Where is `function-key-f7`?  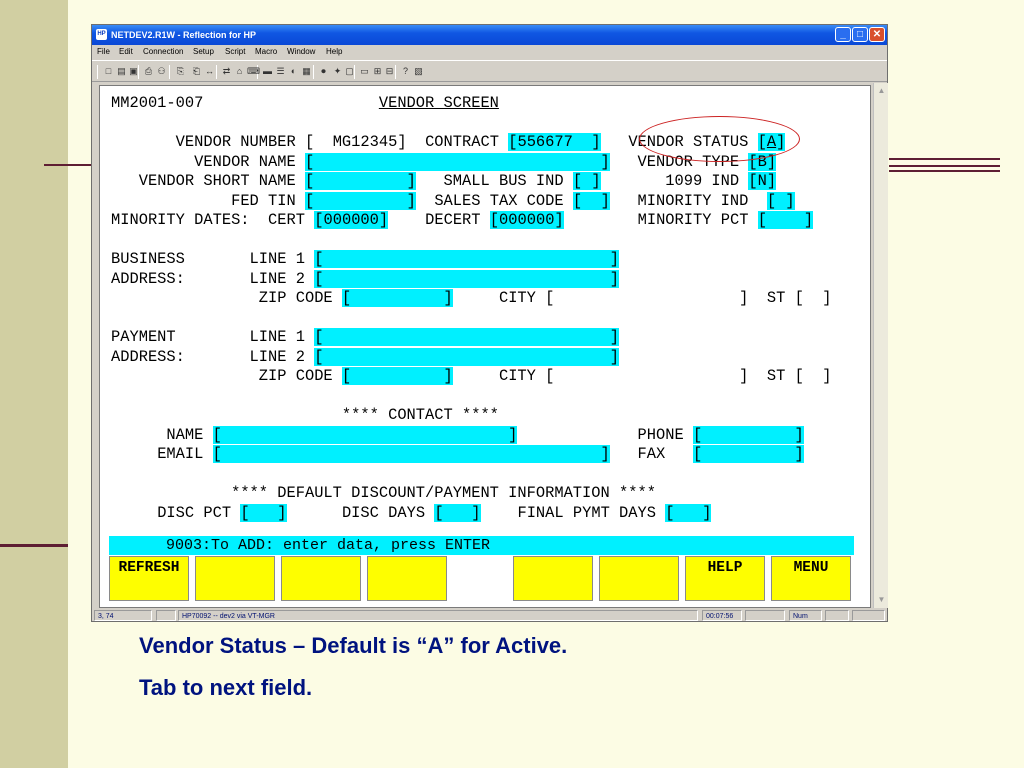 function-key-f7 is located at coordinates (639, 578).